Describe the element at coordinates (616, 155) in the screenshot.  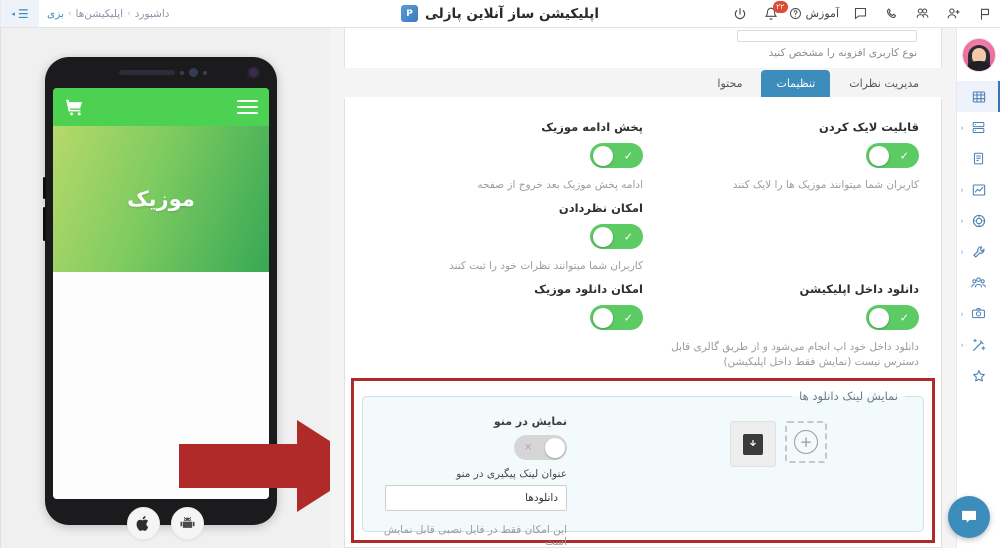
I see `setting-continuous-play-toggle: ✓` at that location.